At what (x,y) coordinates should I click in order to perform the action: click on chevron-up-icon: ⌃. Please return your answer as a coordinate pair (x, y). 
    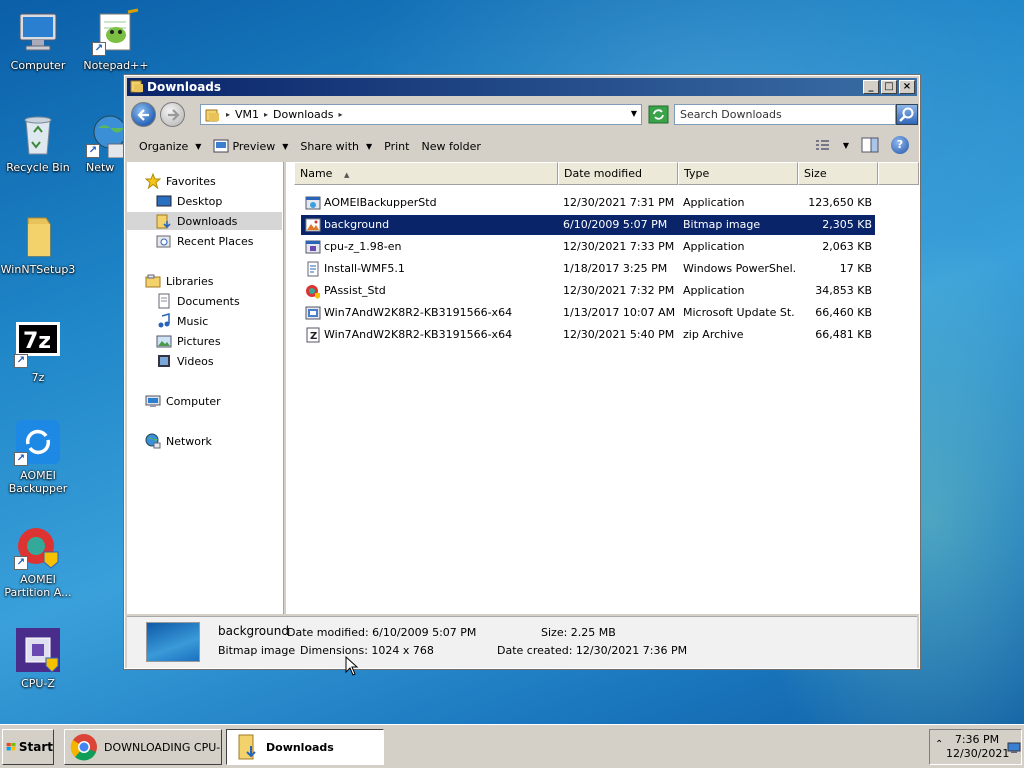
    Looking at the image, I should click on (939, 744).